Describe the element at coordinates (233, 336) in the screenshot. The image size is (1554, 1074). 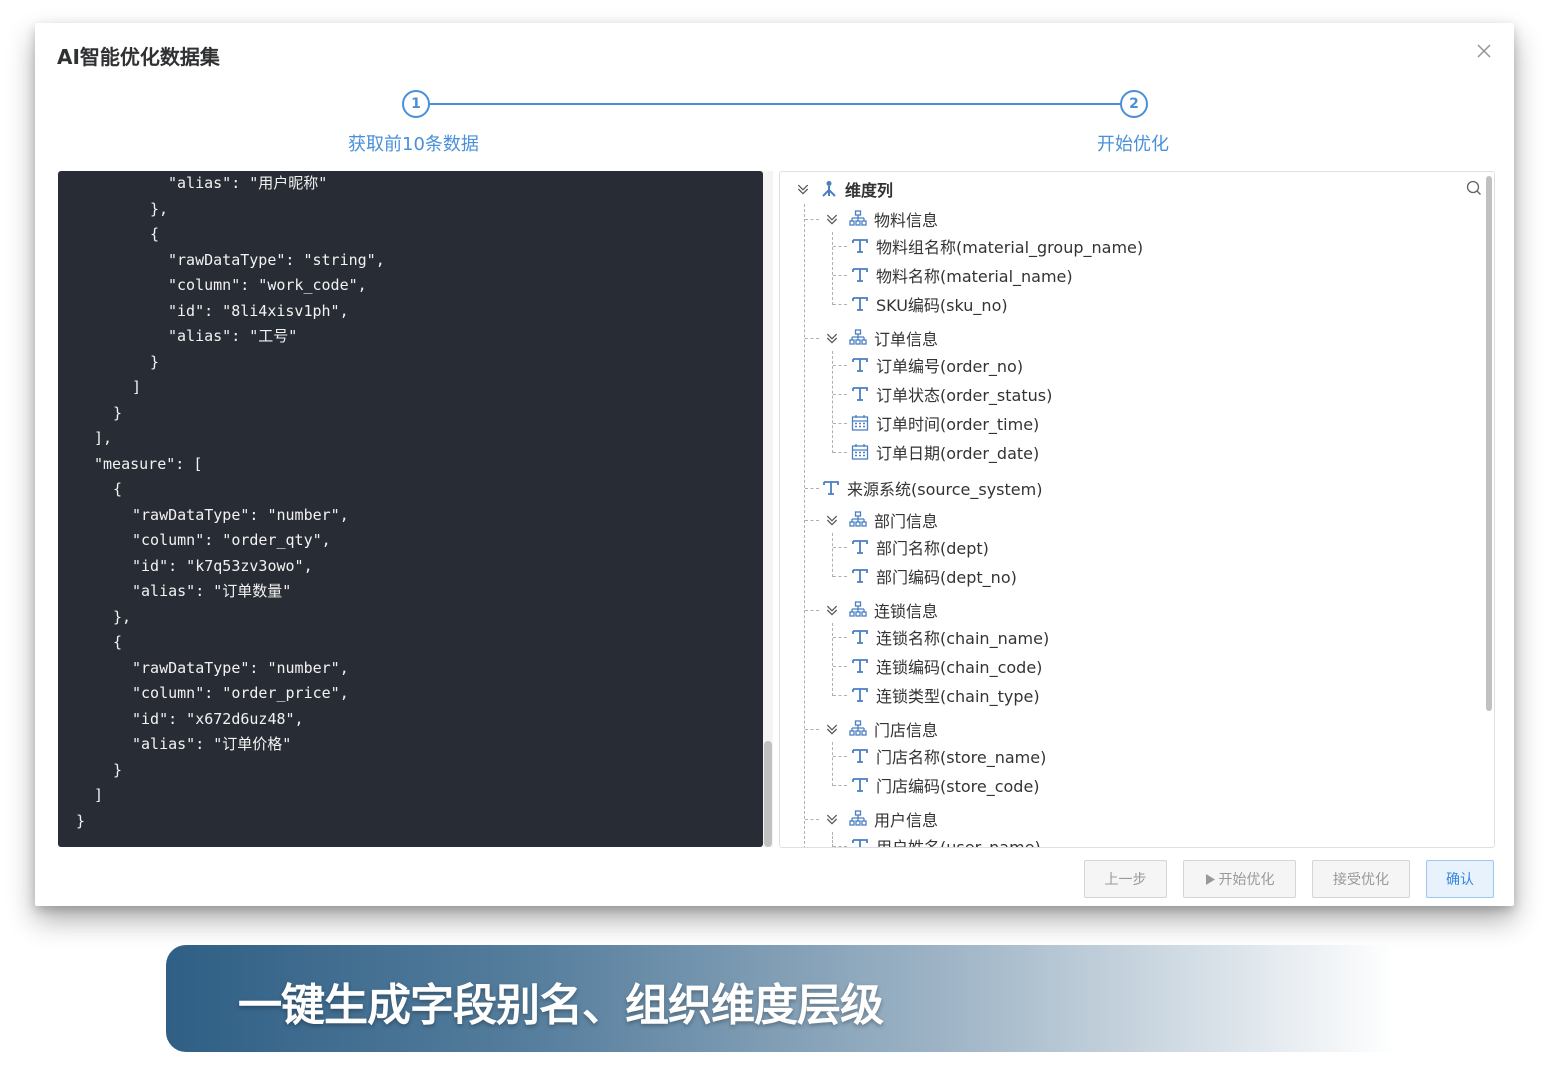
I see `code-line: "alias": "工号"` at that location.